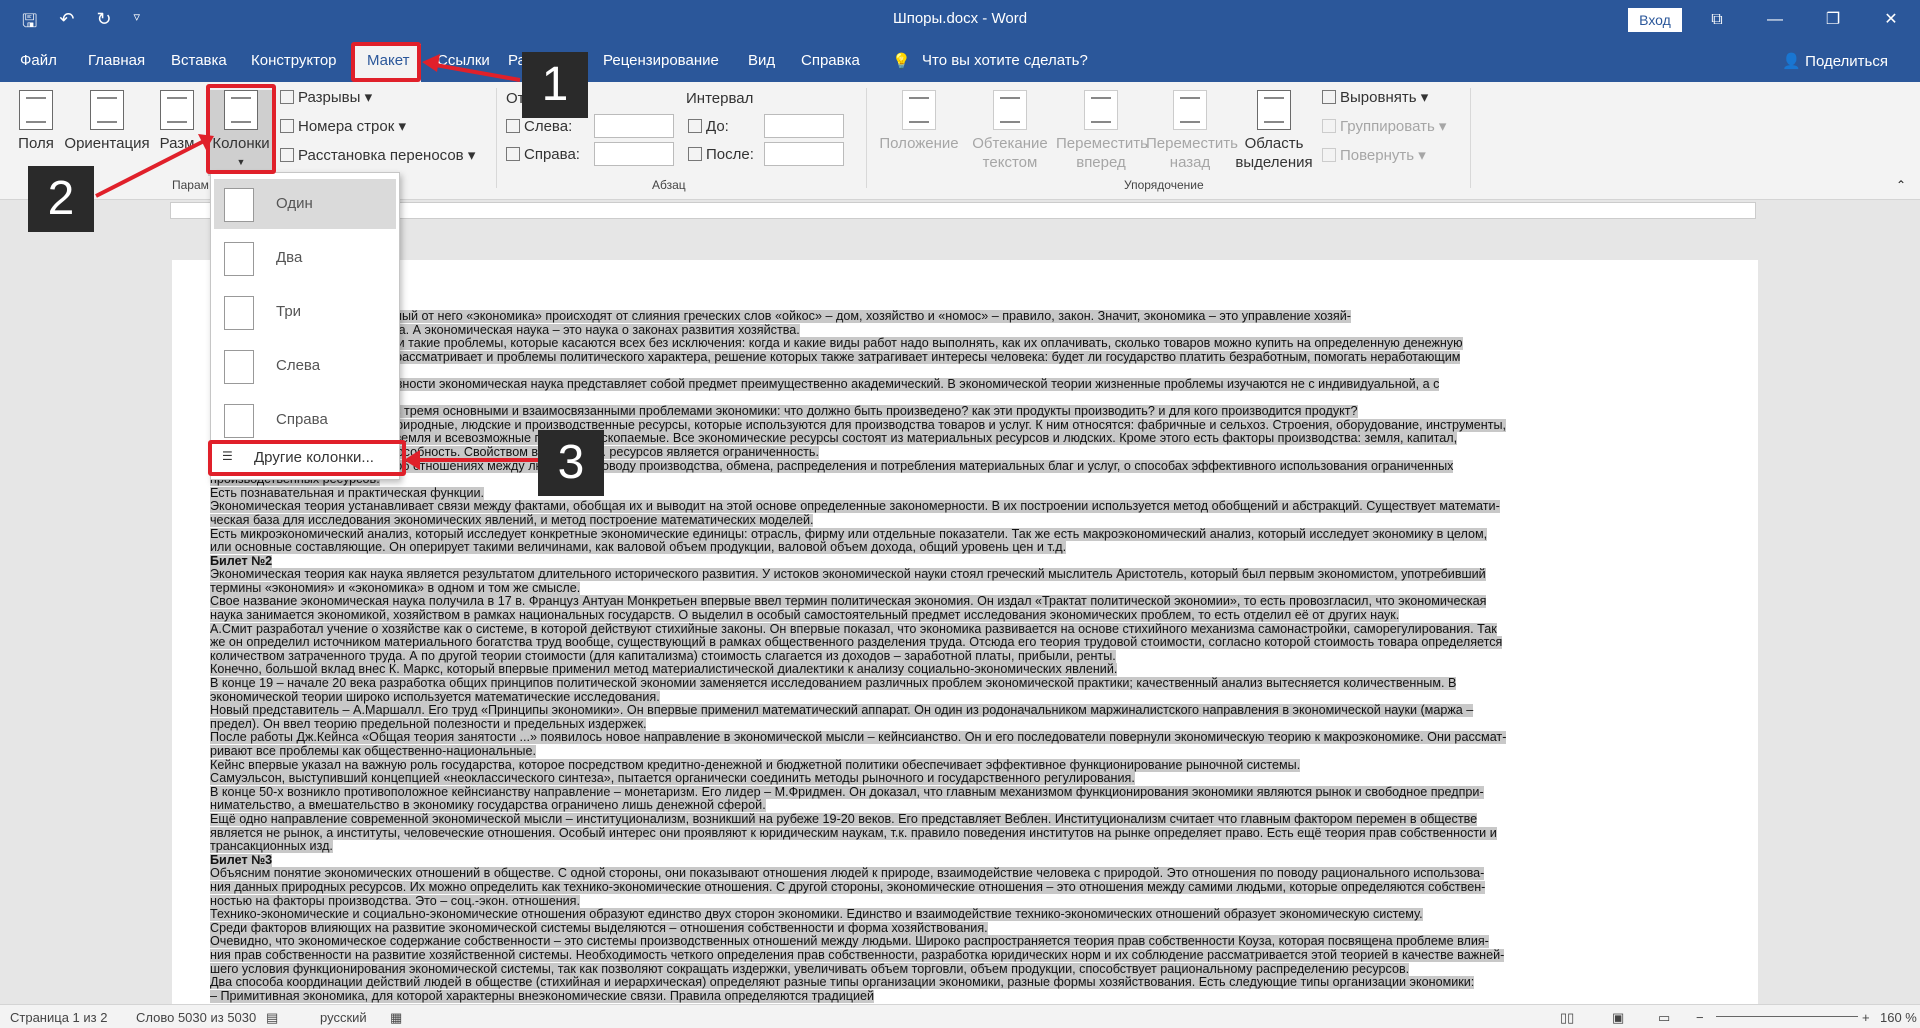  I want to click on step-badge-2: 2, so click(61, 199).